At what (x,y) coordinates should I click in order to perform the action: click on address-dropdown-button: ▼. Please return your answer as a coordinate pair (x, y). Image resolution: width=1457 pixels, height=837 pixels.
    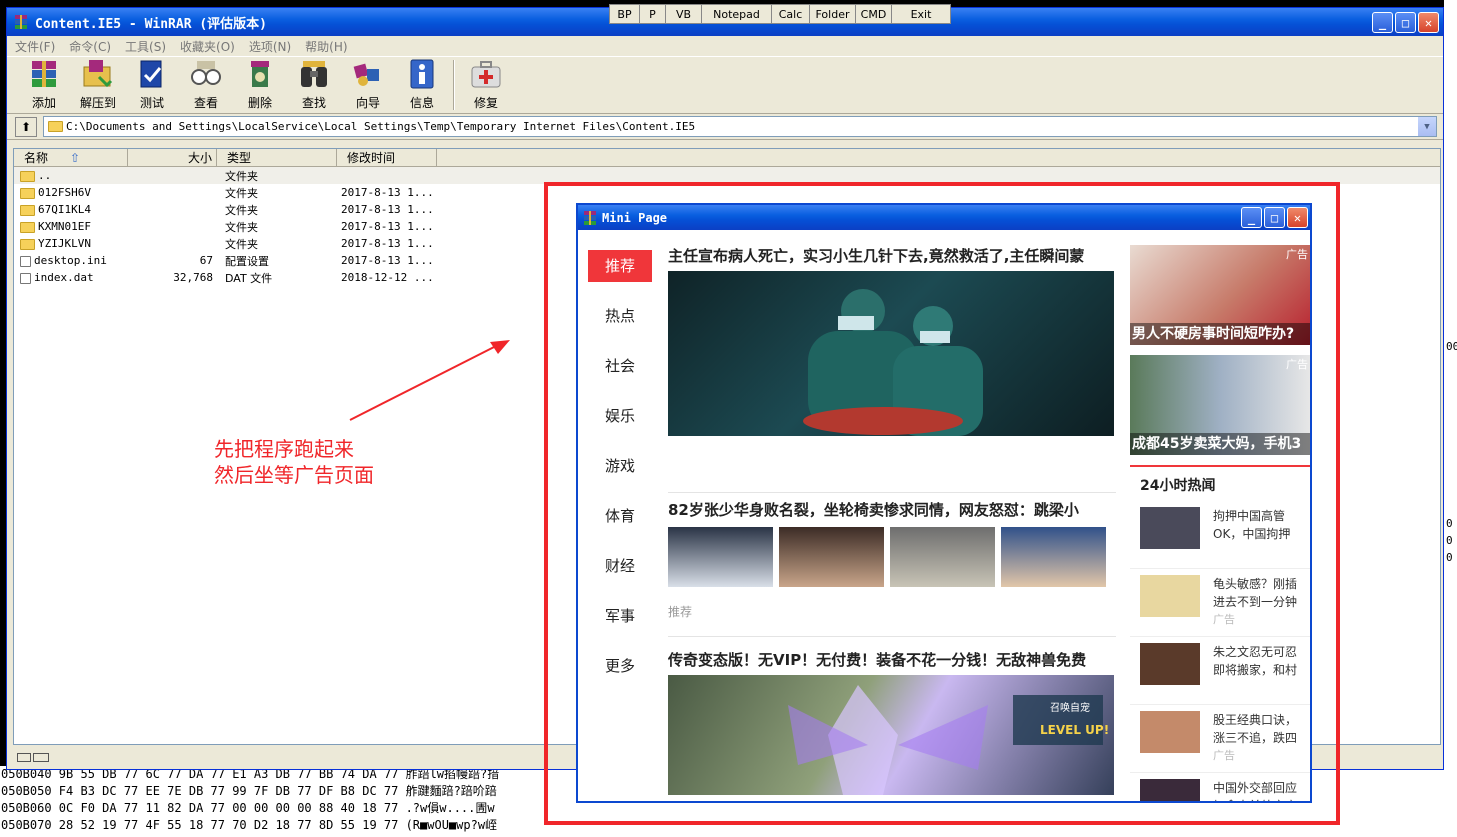
    Looking at the image, I should click on (1427, 126).